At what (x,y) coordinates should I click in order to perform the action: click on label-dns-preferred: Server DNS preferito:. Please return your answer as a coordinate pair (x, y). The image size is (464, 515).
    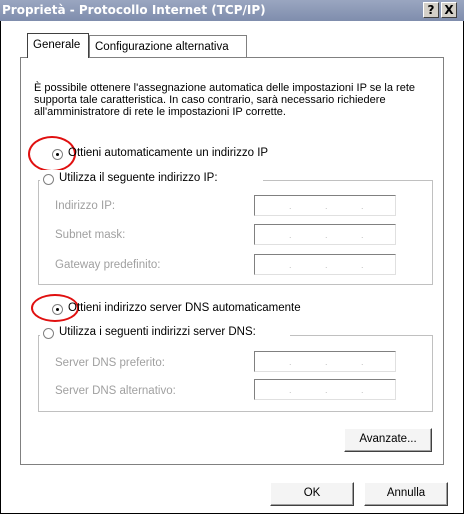
    Looking at the image, I should click on (110, 363).